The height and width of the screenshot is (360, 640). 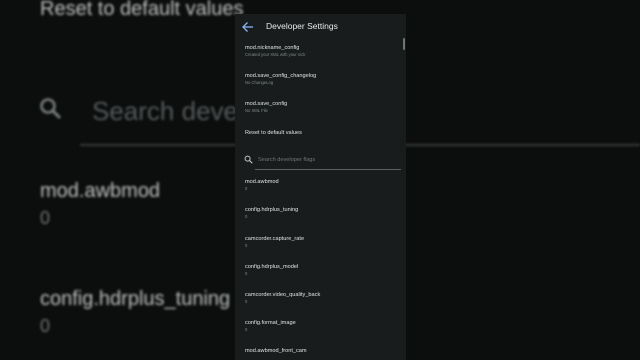 I want to click on setting-label: mod.save_config_changelog, so click(x=281, y=76).